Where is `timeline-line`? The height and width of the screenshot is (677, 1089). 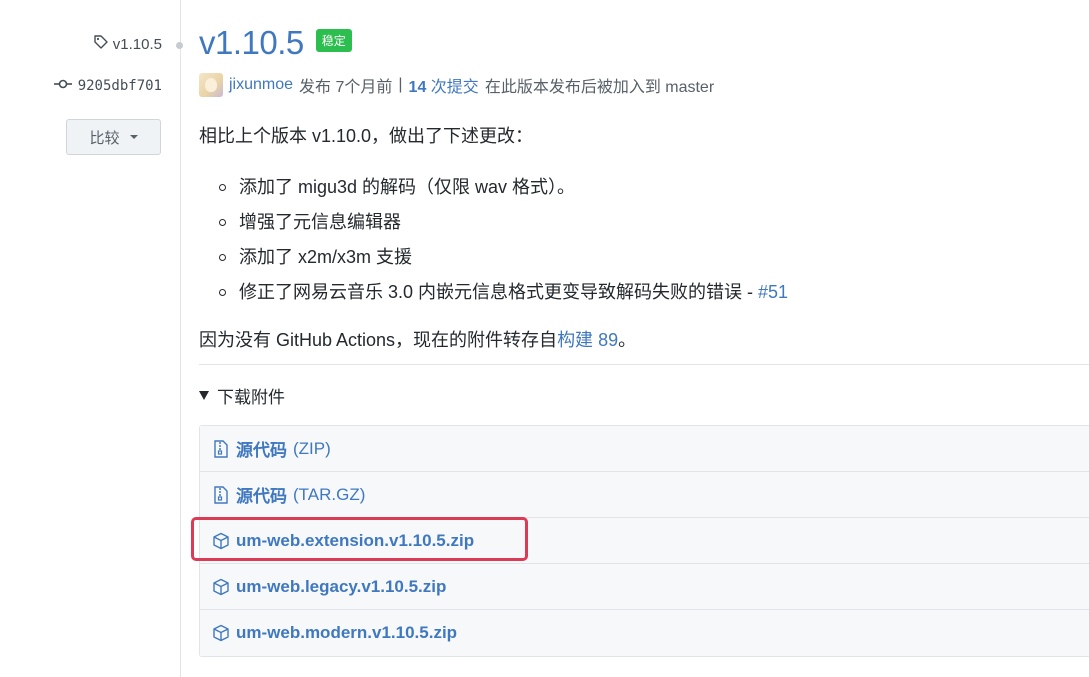 timeline-line is located at coordinates (180, 338).